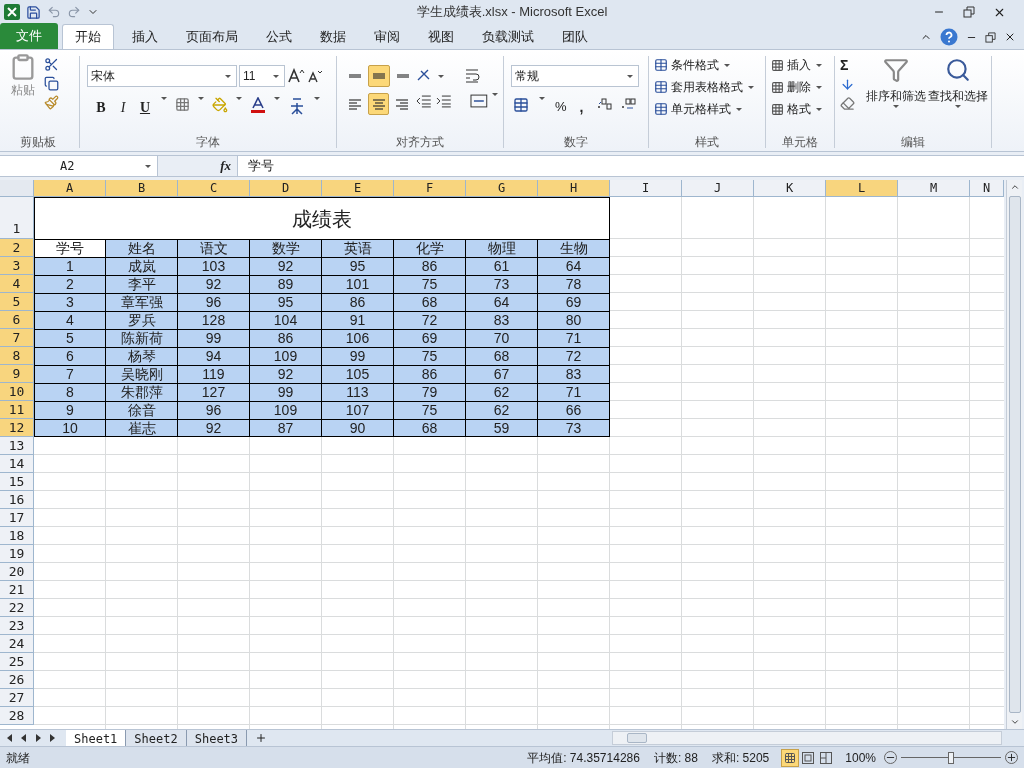 This screenshot has height=768, width=1024. Describe the element at coordinates (17, 644) in the screenshot. I see `row-header: 24` at that location.